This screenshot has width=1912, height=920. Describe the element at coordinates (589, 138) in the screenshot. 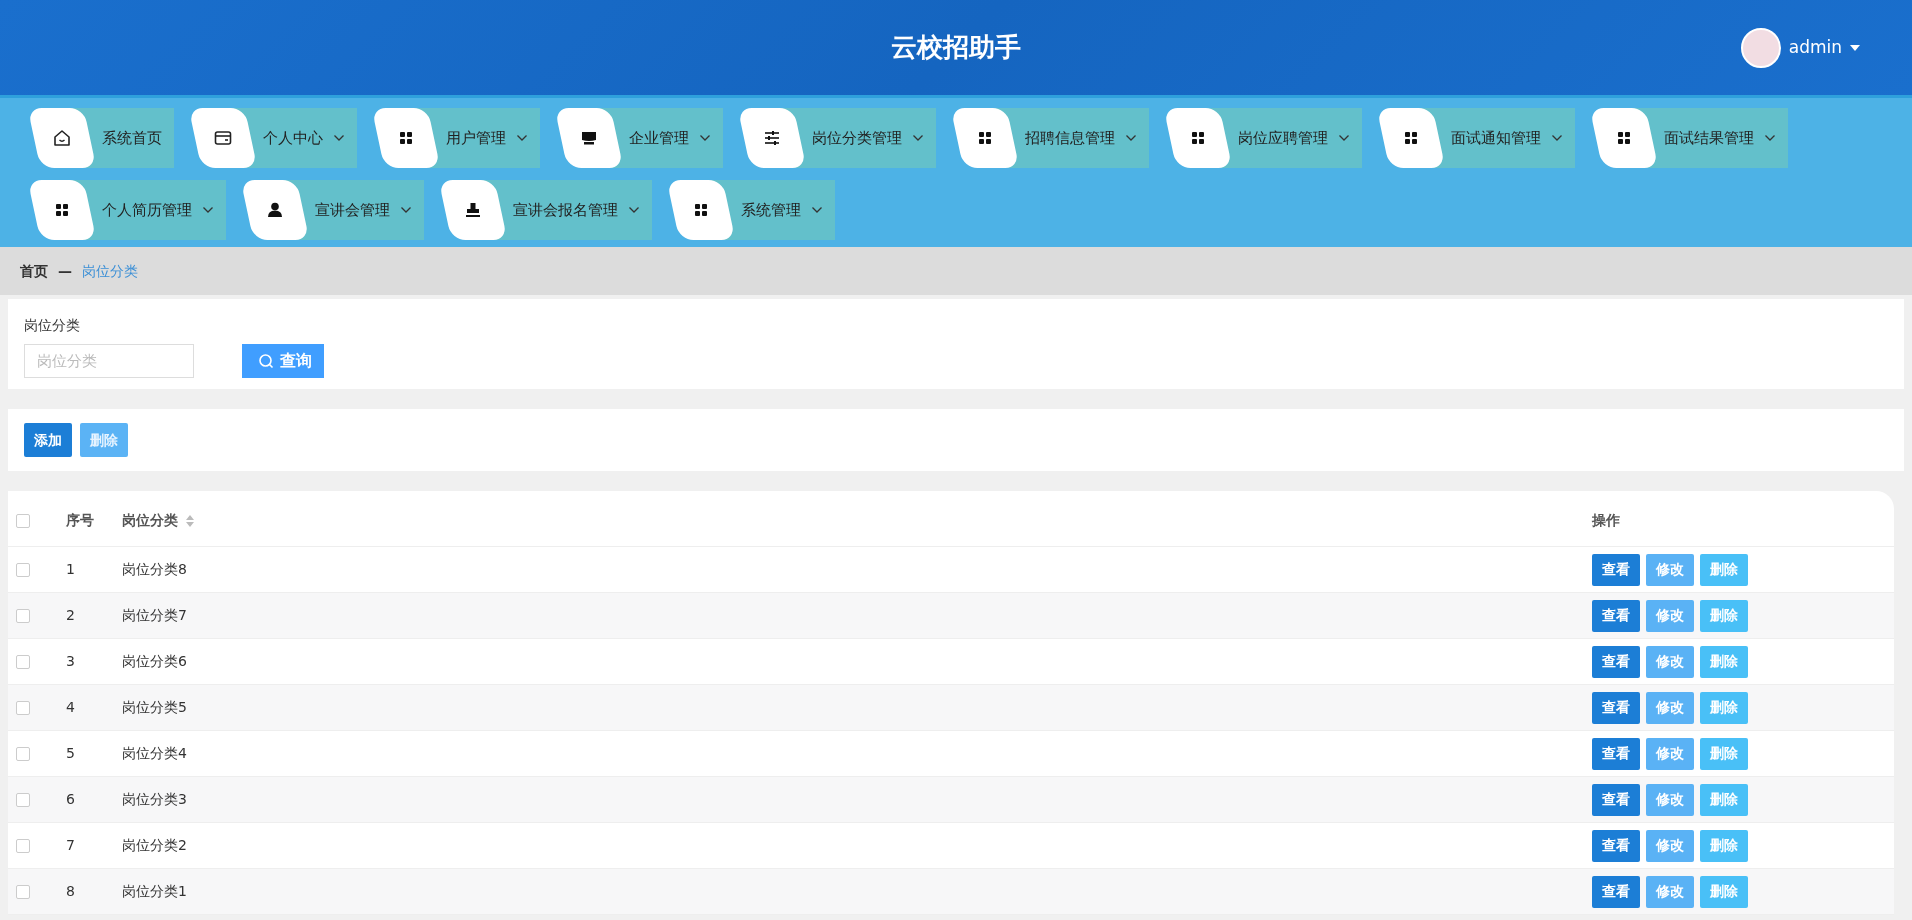

I see `shop-icon` at that location.